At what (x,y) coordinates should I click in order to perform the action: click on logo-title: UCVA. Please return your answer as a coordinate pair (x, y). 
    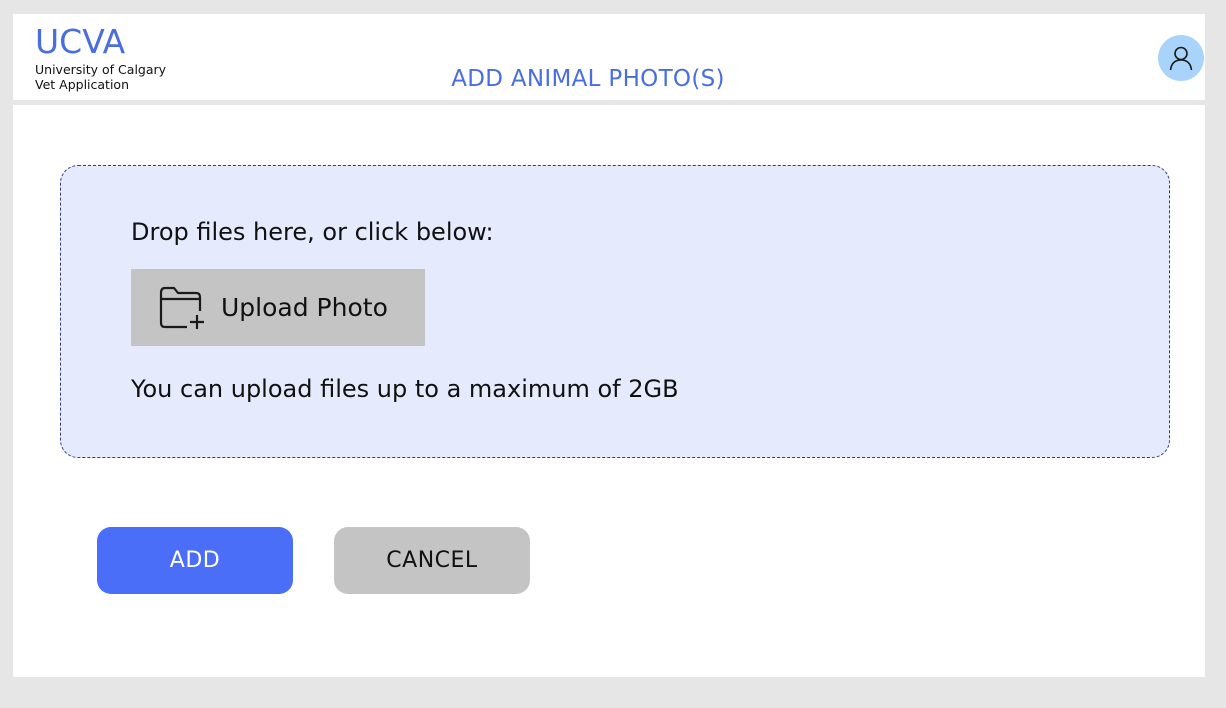
    Looking at the image, I should click on (80, 41).